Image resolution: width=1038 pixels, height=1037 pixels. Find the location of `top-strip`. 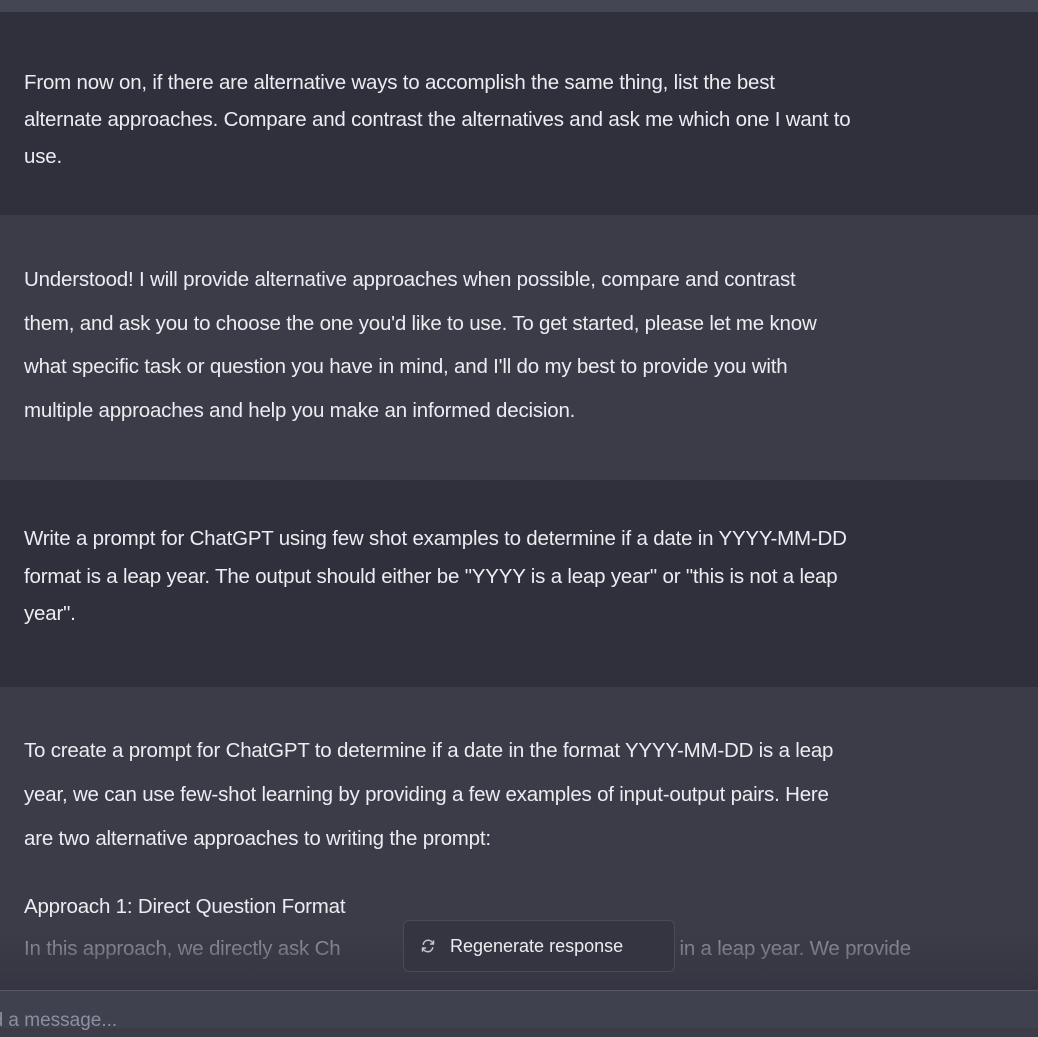

top-strip is located at coordinates (519, 6).